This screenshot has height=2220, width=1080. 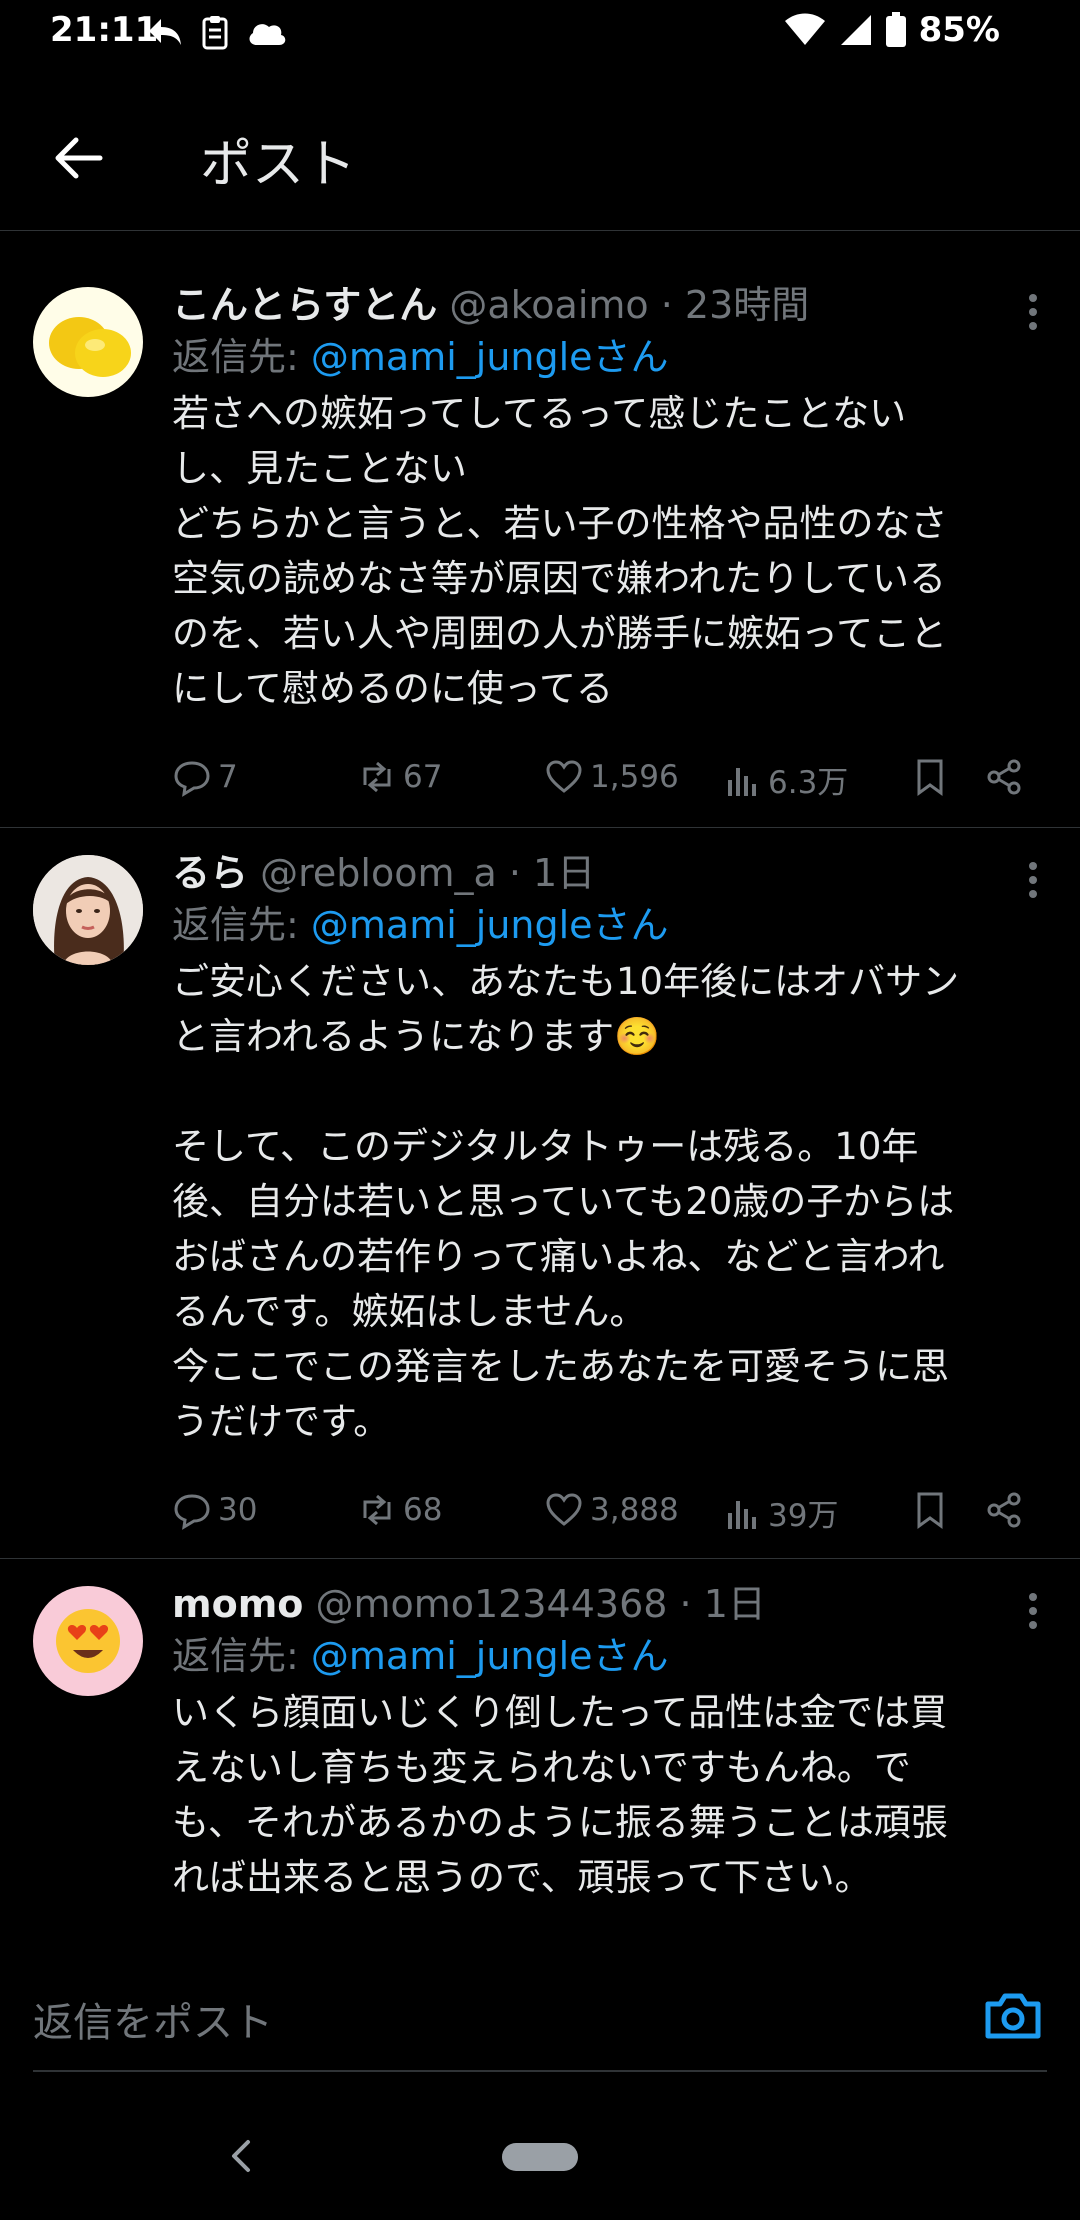 What do you see at coordinates (228, 777) in the screenshot?
I see `reply-count: 7` at bounding box center [228, 777].